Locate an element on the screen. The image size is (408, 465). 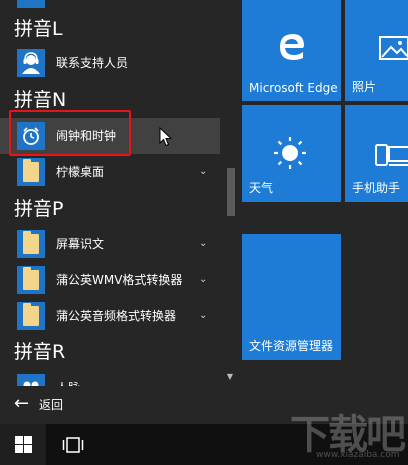
group-header-l: 拼音L is located at coordinates (38, 29).